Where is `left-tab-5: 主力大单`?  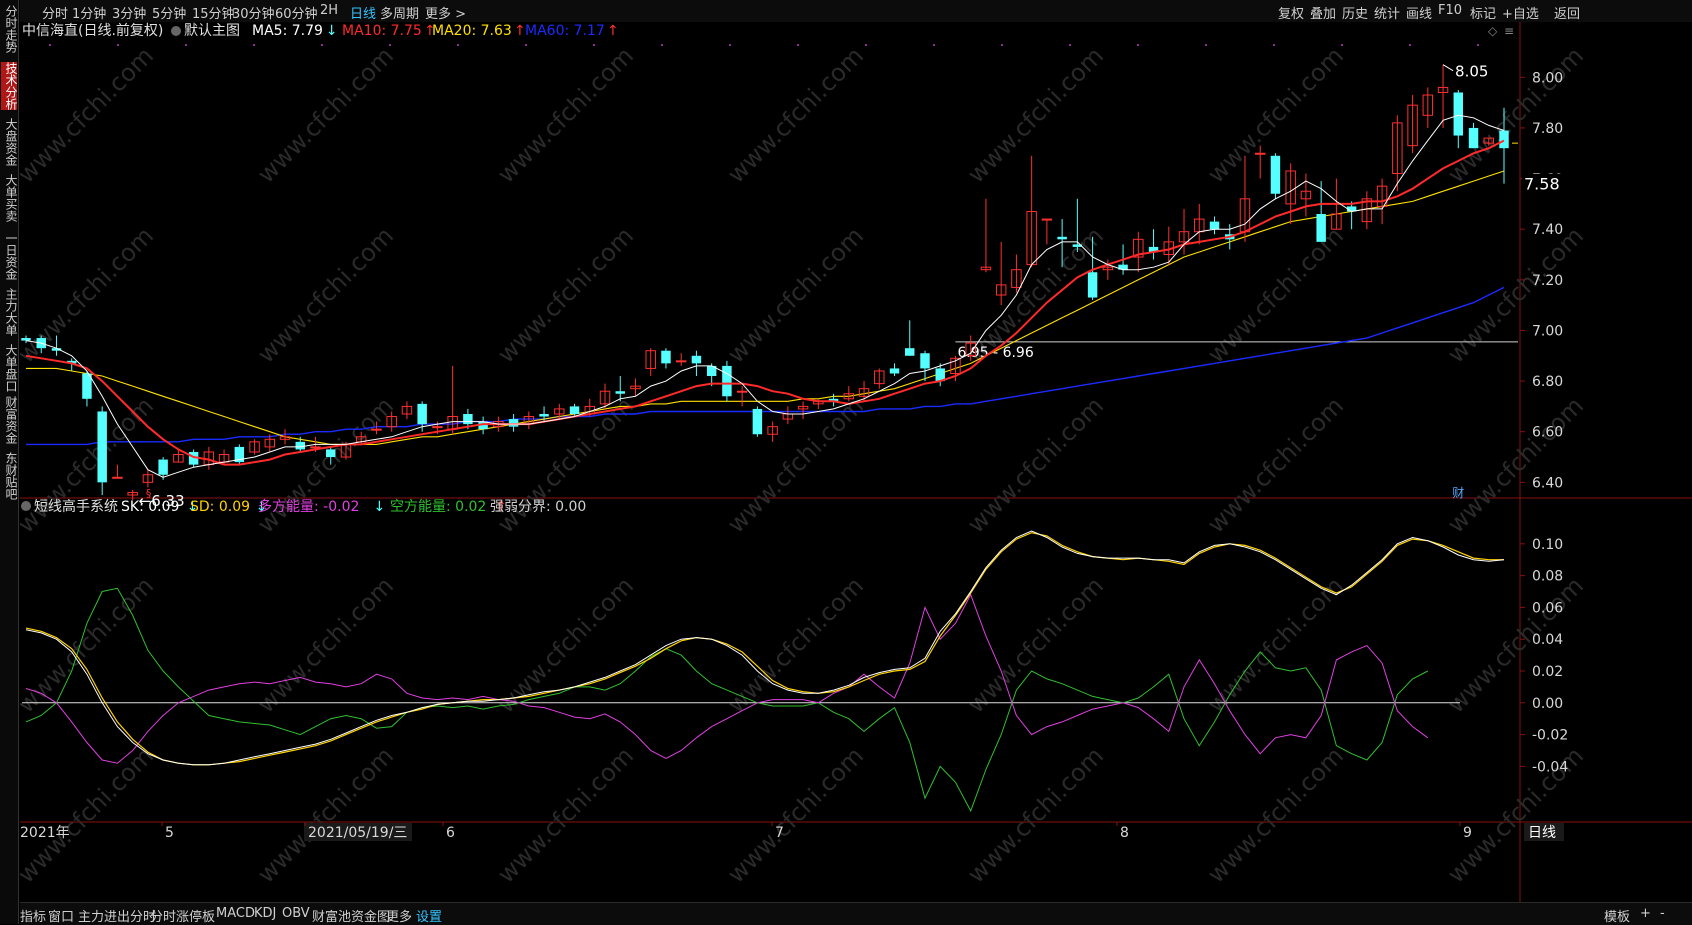 left-tab-5: 主力大单 is located at coordinates (9, 312).